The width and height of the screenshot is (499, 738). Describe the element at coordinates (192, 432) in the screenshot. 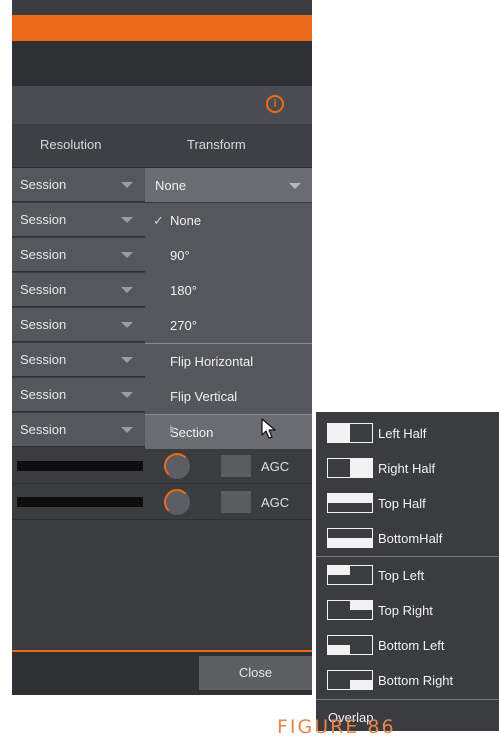

I see `menu-item-label: Section` at that location.